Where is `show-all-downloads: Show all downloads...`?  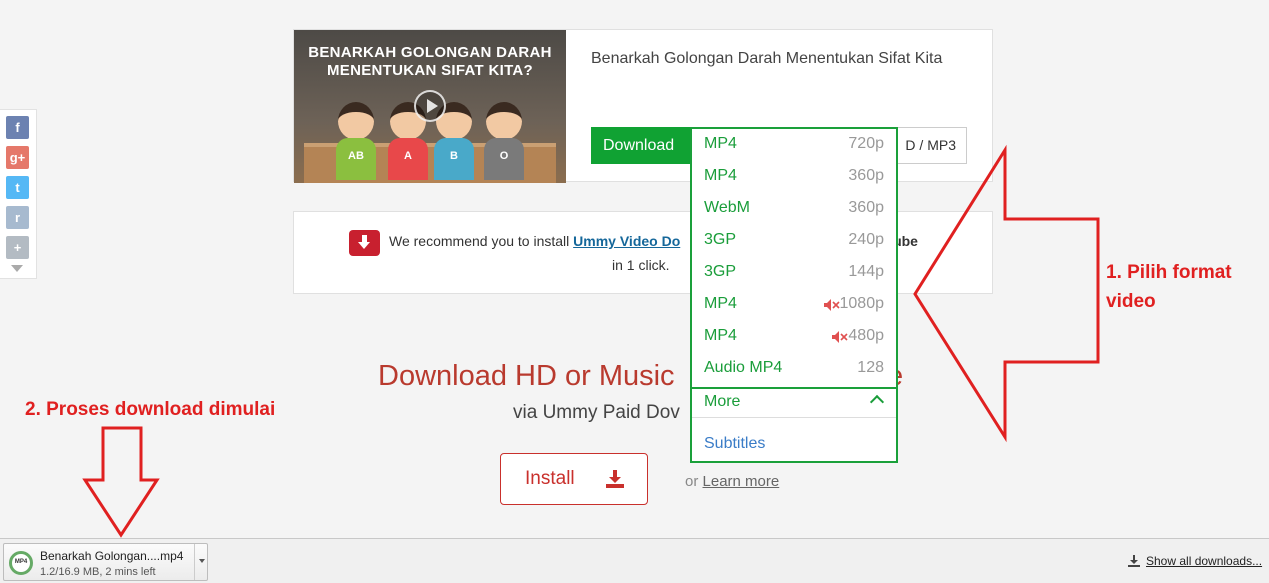 show-all-downloads: Show all downloads... is located at coordinates (1195, 561).